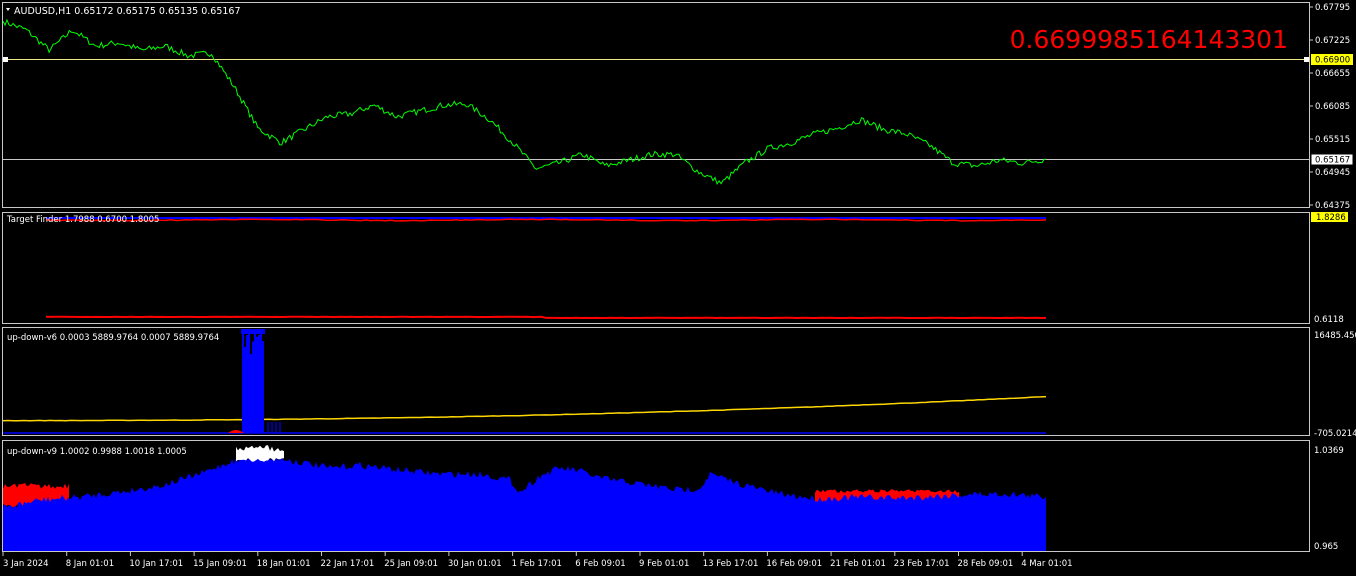  Describe the element at coordinates (1332, 41) in the screenshot. I see `price-tick-label: 0.67225` at that location.